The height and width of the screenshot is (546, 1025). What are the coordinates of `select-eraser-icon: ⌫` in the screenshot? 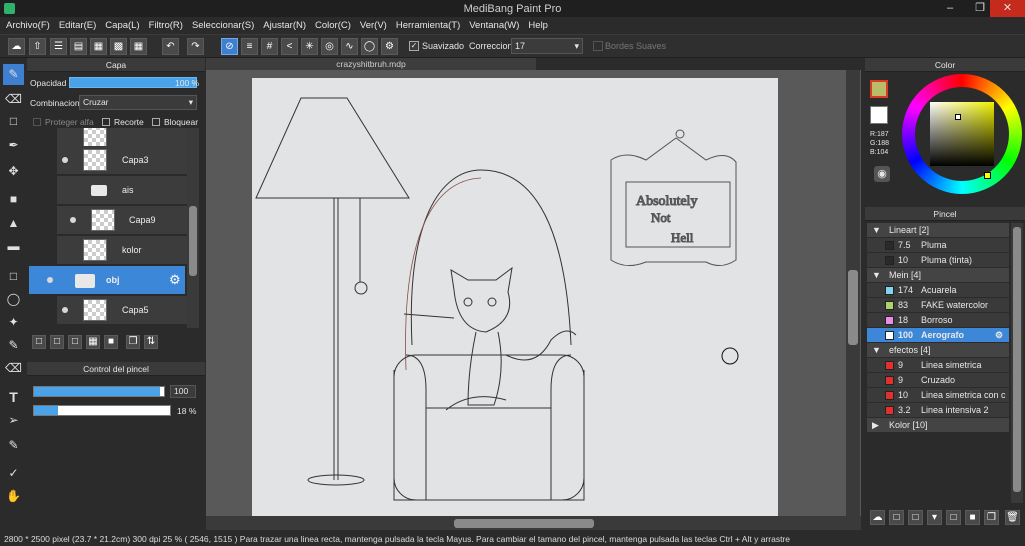 It's located at (13, 368).